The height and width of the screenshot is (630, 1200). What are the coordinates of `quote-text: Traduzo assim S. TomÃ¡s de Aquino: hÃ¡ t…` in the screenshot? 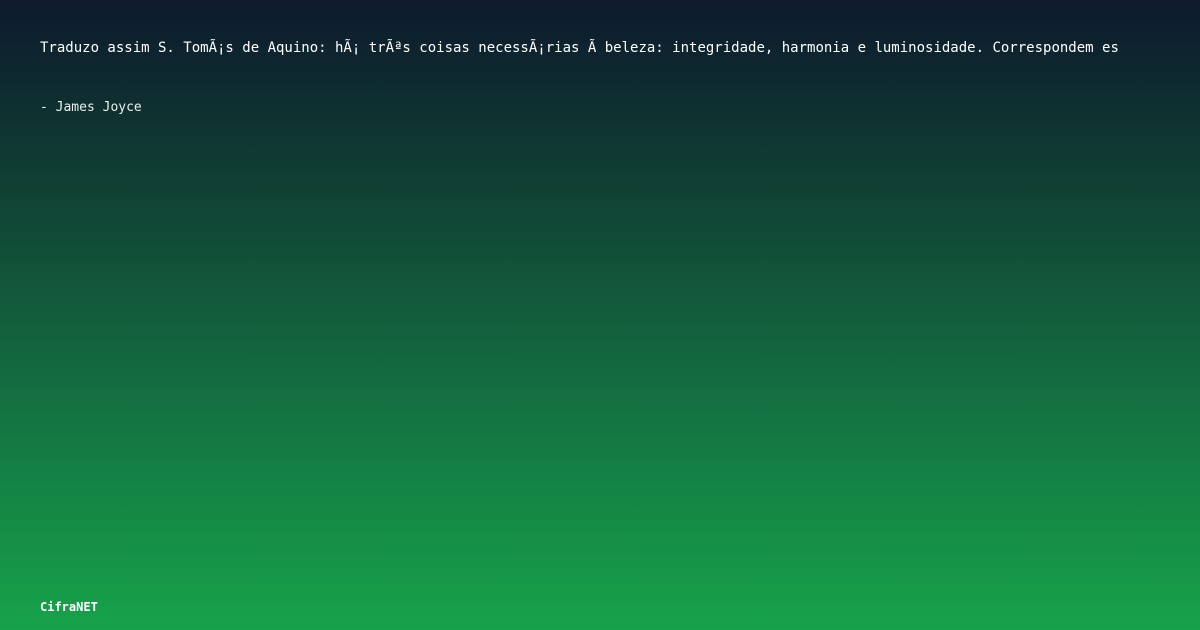 It's located at (579, 48).